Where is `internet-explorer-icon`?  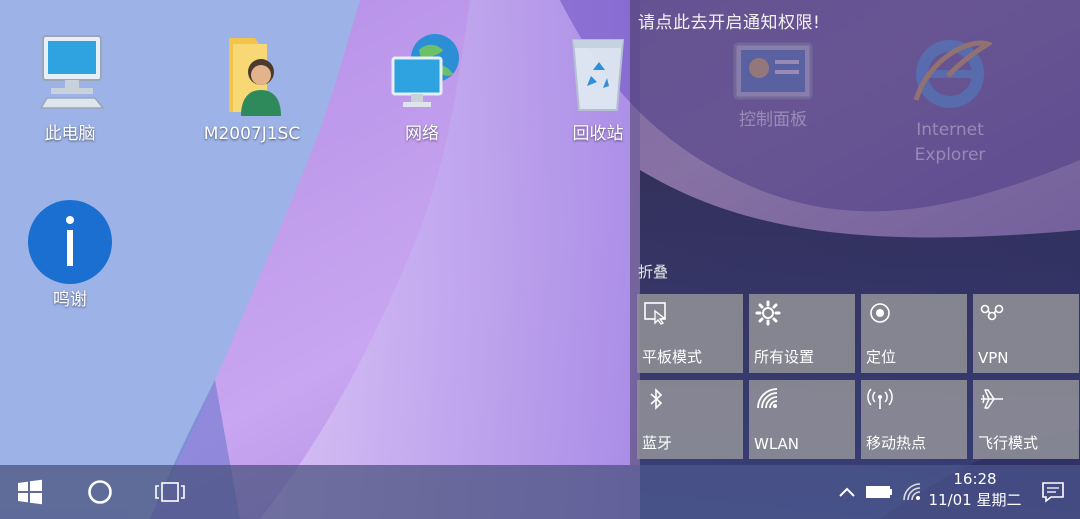
internet-explorer-icon is located at coordinates (954, 74).